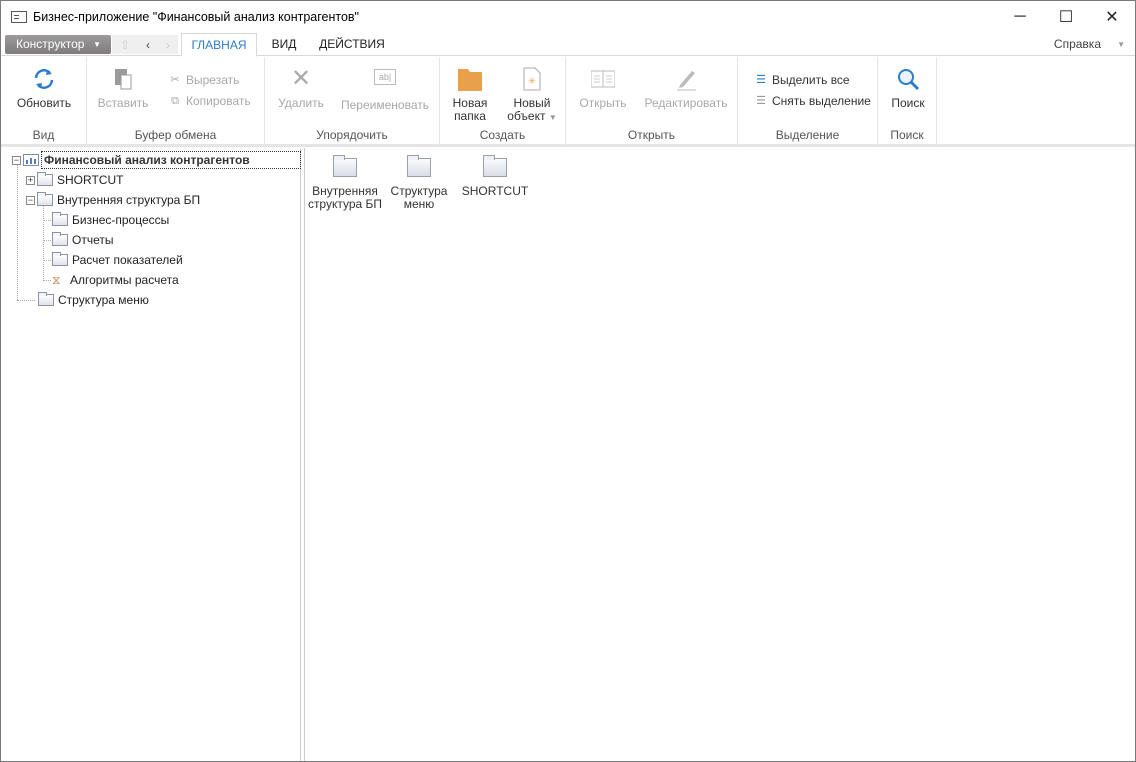 This screenshot has height=762, width=1136. I want to click on tree-item-label: Алгоритмы расчета, so click(124, 280).